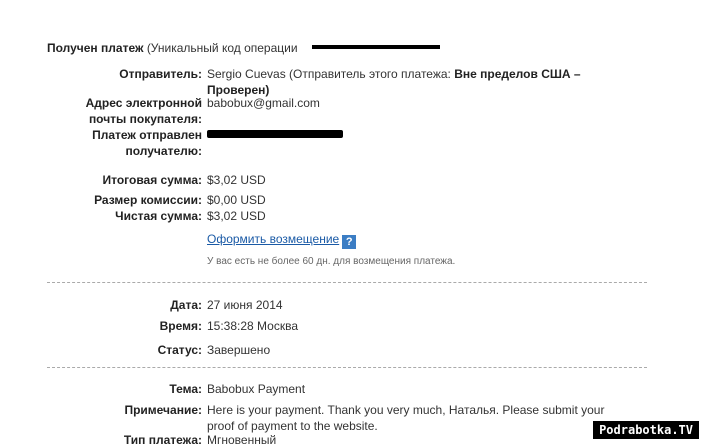  I want to click on net-value: $3,02 USD, so click(236, 216).